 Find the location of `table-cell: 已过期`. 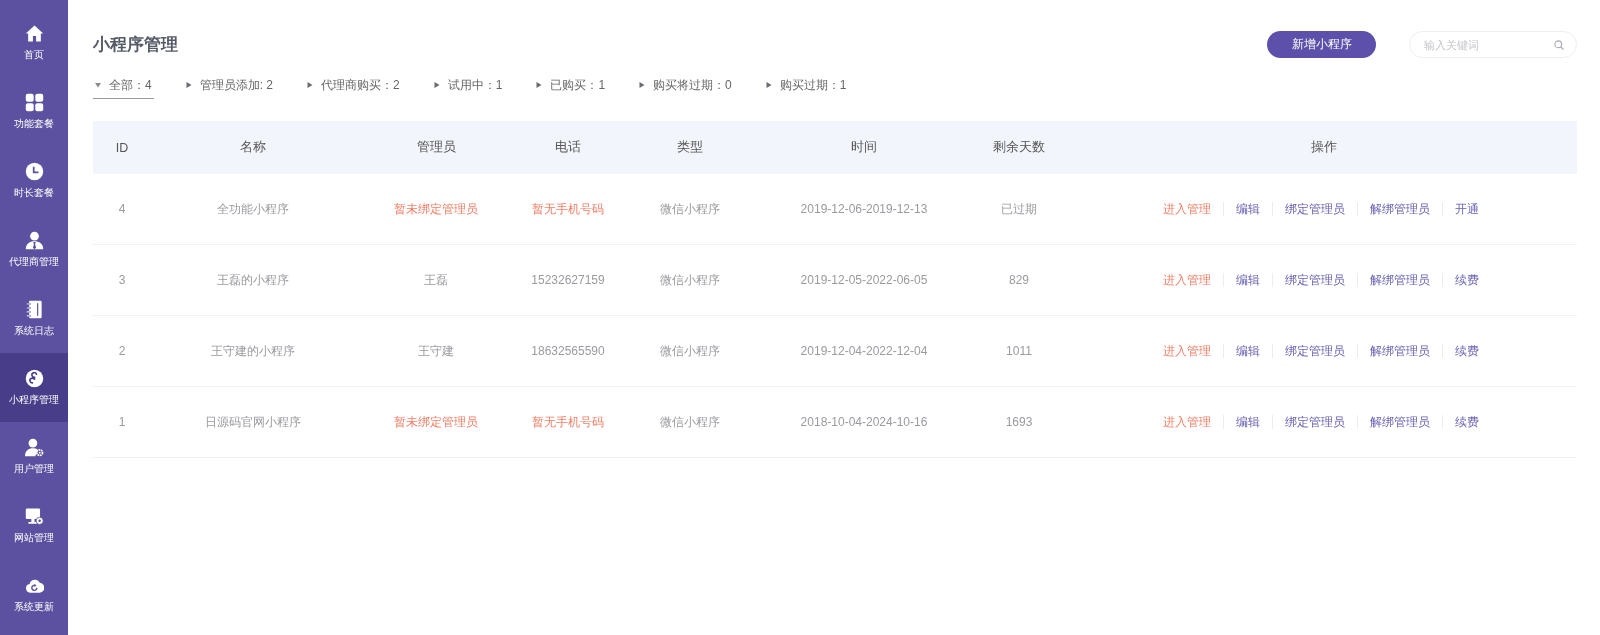

table-cell: 已过期 is located at coordinates (1019, 209).